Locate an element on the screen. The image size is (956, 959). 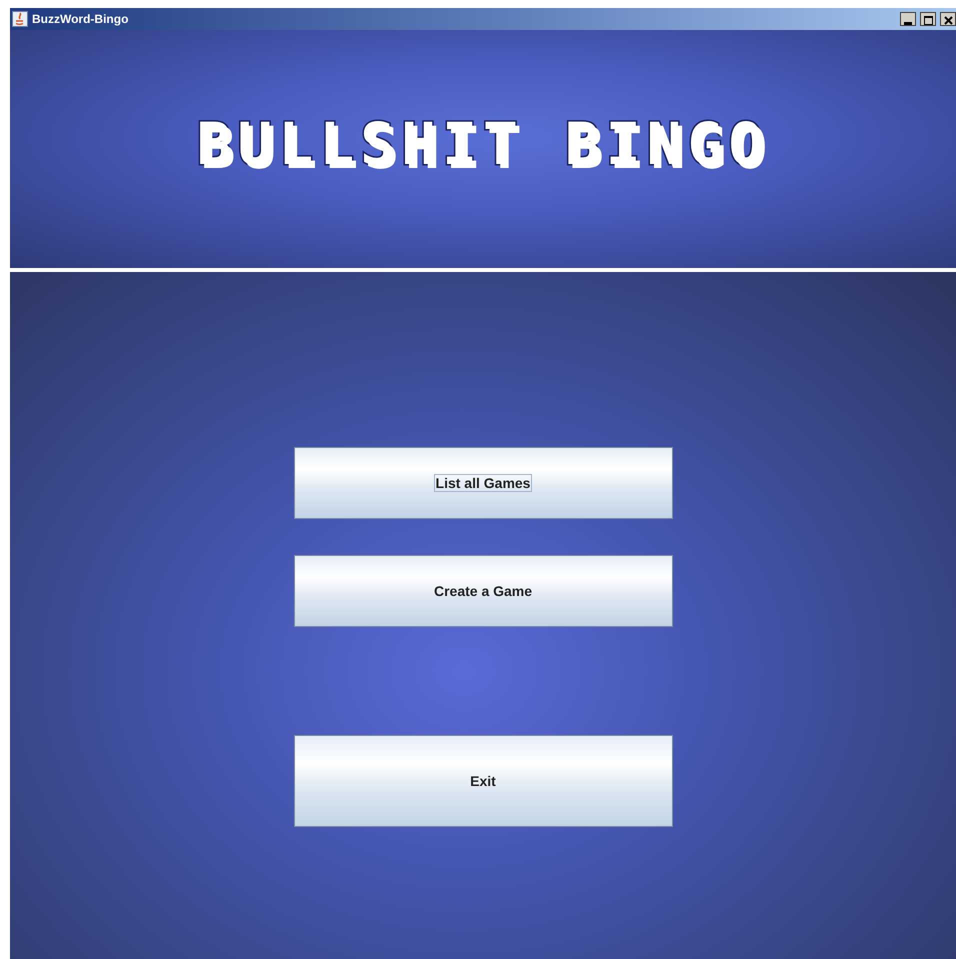
menu-button: Exit is located at coordinates (483, 781).